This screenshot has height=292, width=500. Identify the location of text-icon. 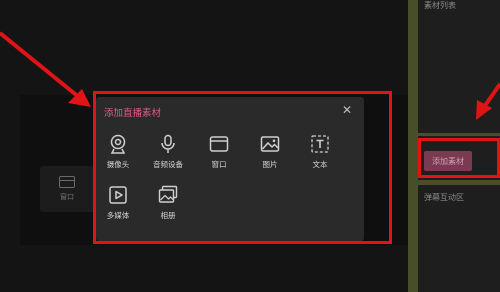
(320, 144).